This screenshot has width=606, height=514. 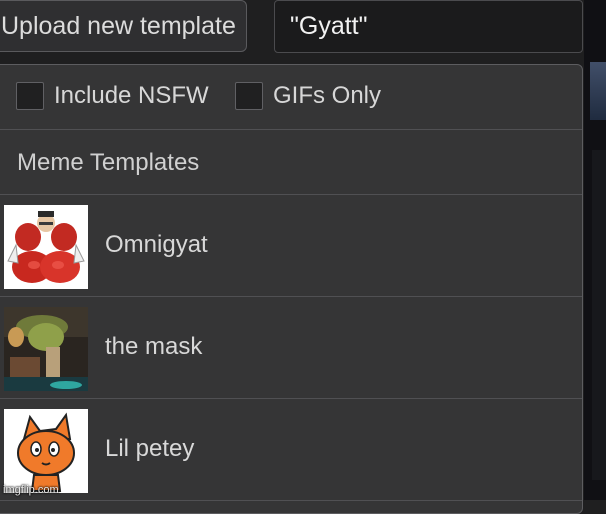 I want to click on filter-options: Include NSFW GIFs Only, so click(x=291, y=97).